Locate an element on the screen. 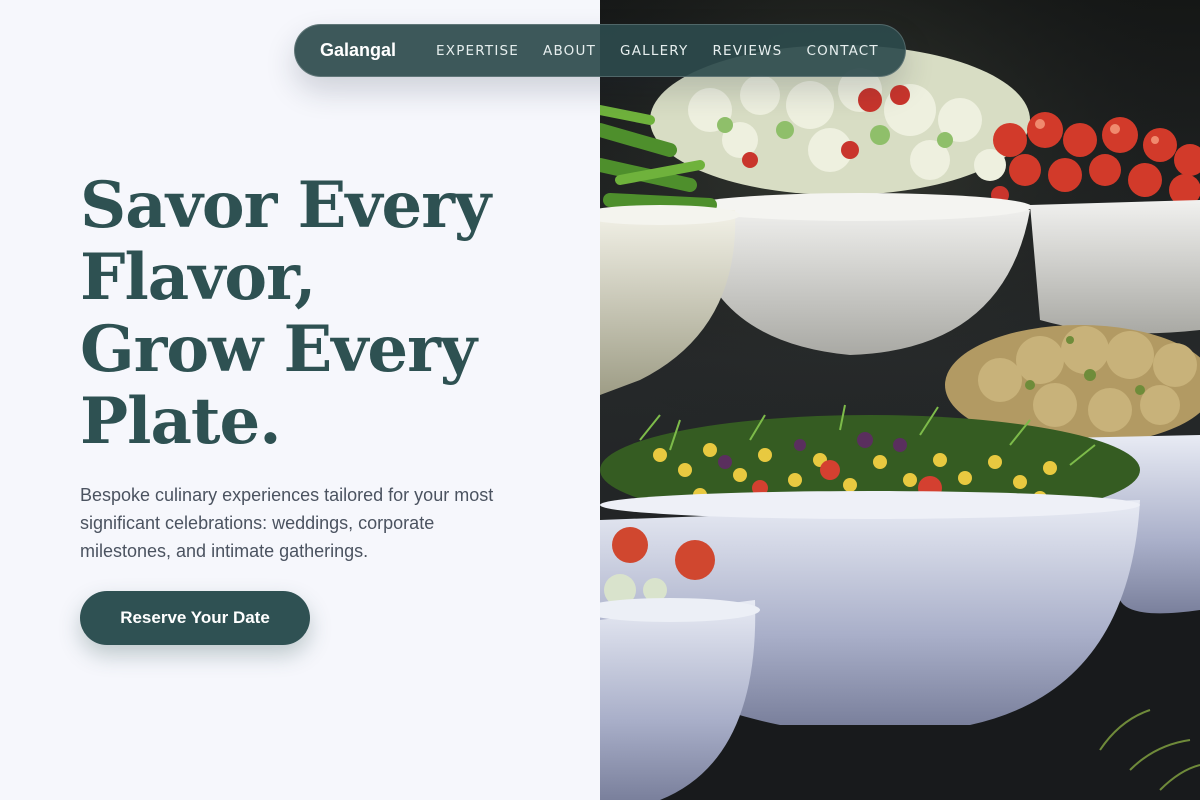  hero-title-line-1: Savor Every is located at coordinates (285, 205).